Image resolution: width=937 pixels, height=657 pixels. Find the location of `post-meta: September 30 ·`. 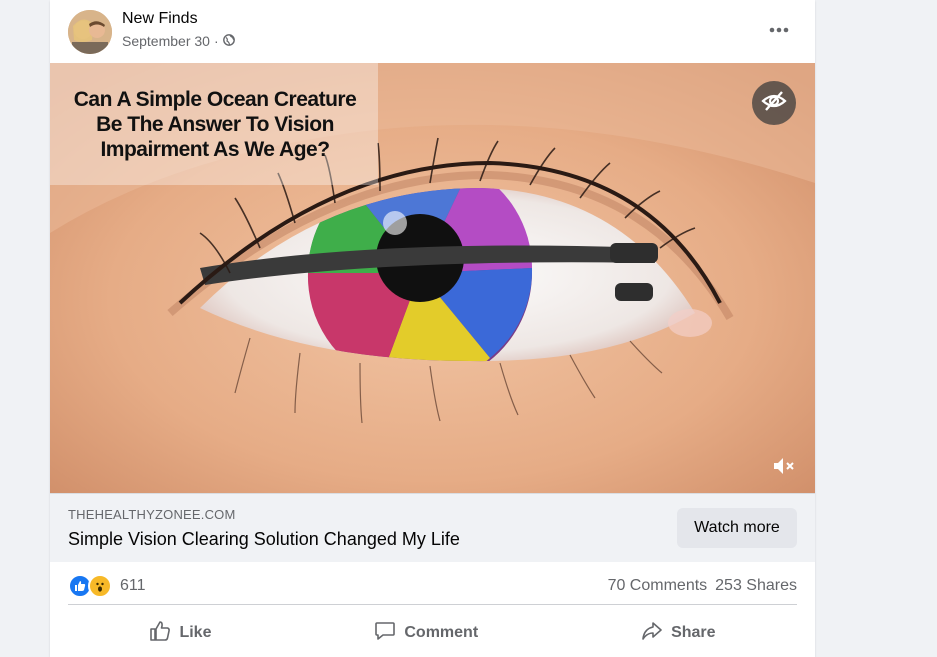

post-meta: September 30 · is located at coordinates (178, 41).